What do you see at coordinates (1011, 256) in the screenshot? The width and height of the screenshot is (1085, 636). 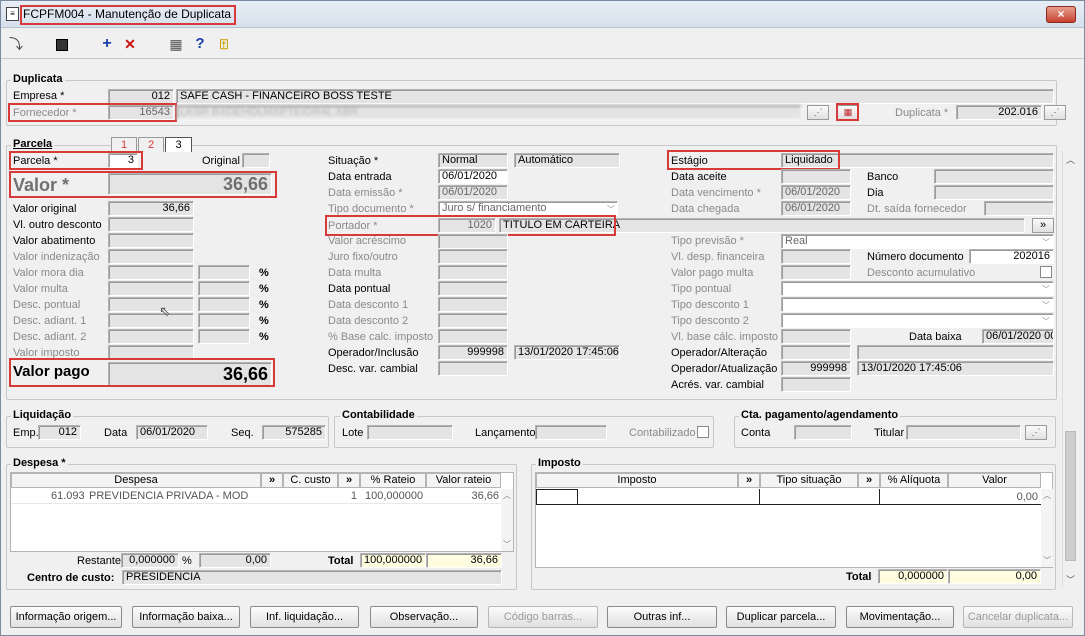 I see `numero-documento-field: 202016` at bounding box center [1011, 256].